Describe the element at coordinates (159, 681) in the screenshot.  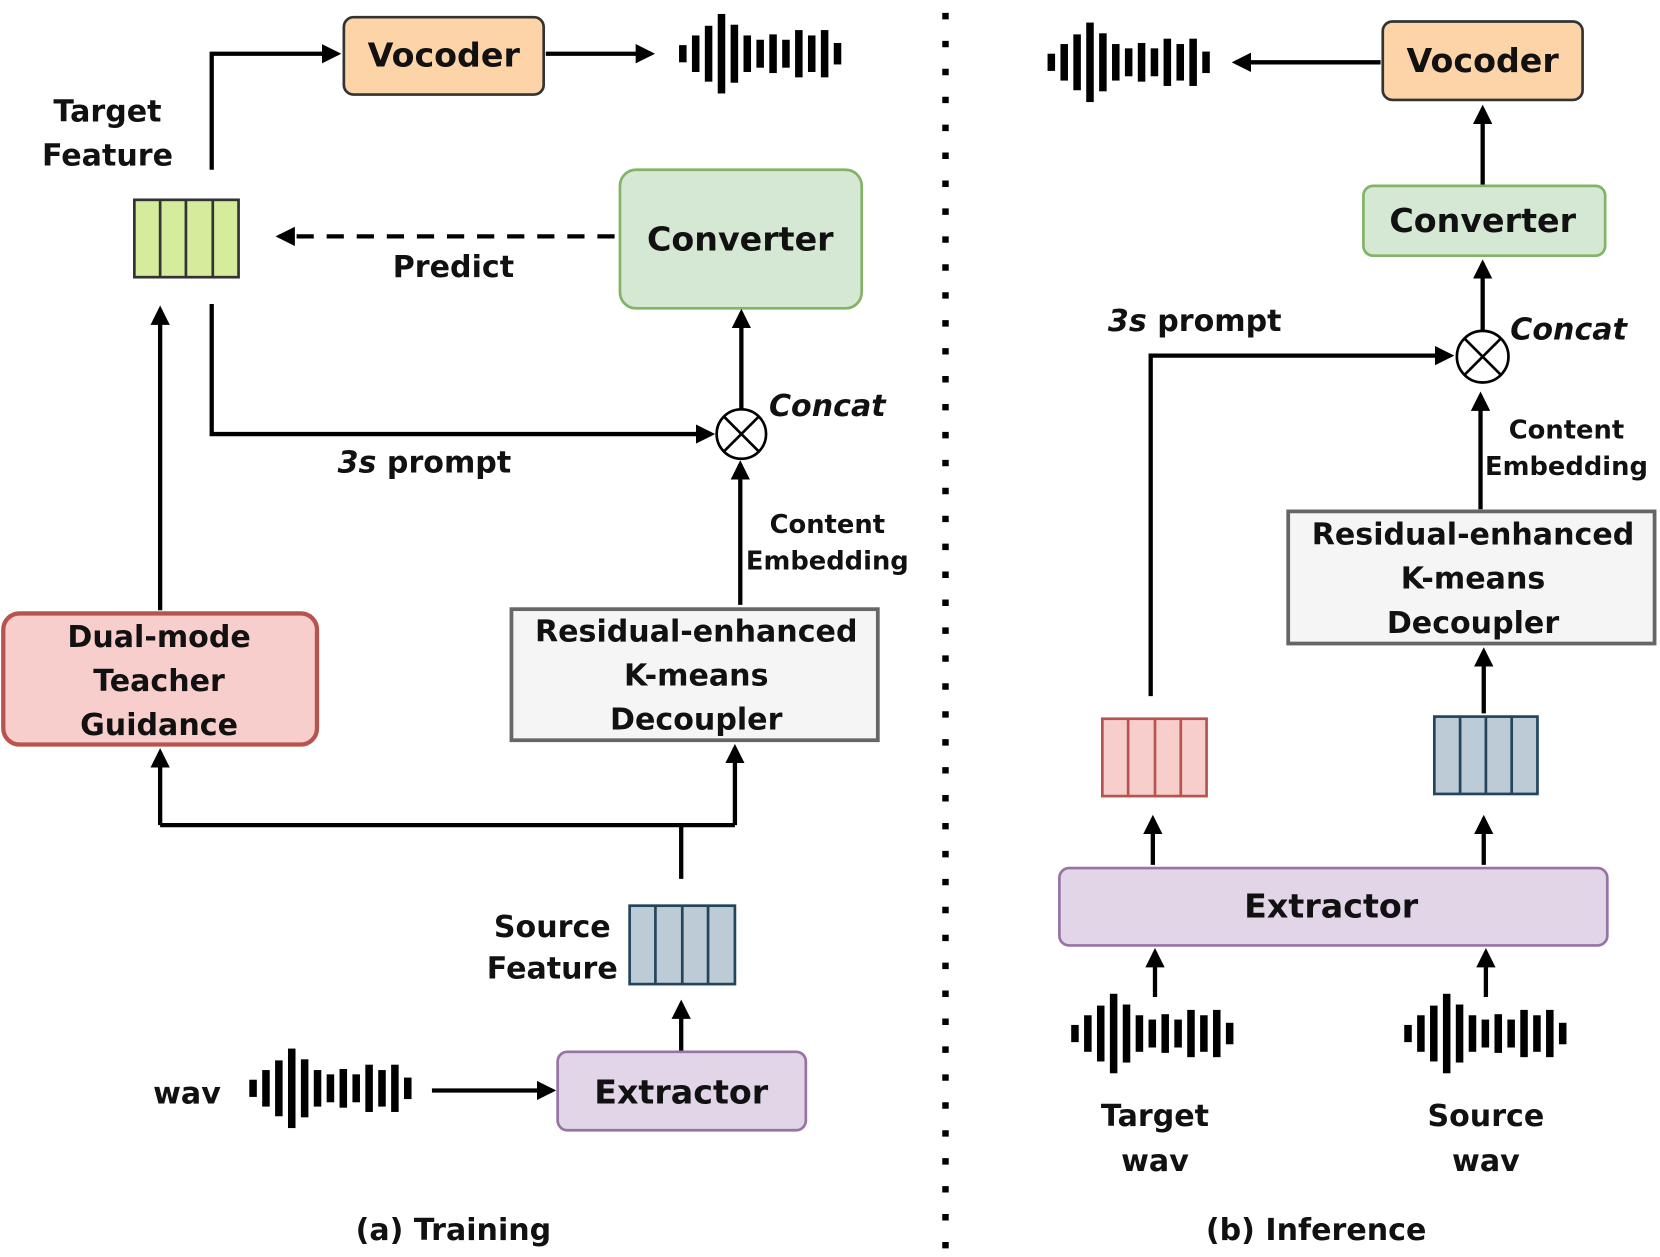
I see `teacher-label: Teacher` at that location.